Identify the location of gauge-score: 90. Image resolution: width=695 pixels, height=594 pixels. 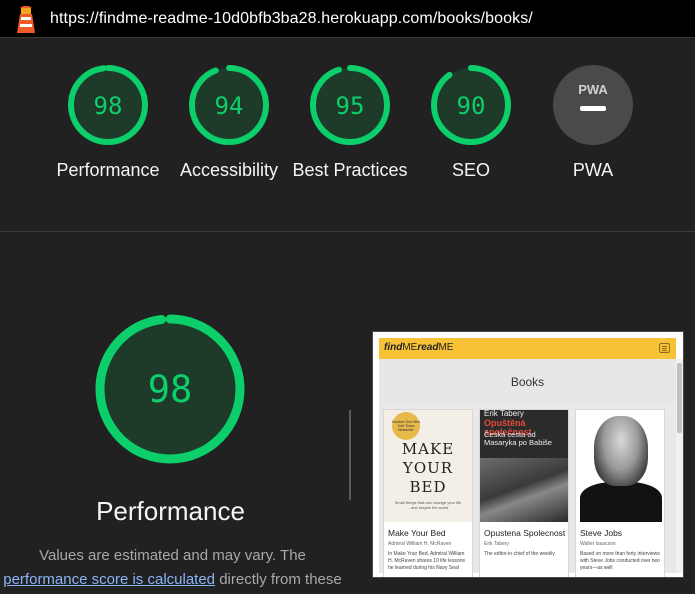
(471, 106).